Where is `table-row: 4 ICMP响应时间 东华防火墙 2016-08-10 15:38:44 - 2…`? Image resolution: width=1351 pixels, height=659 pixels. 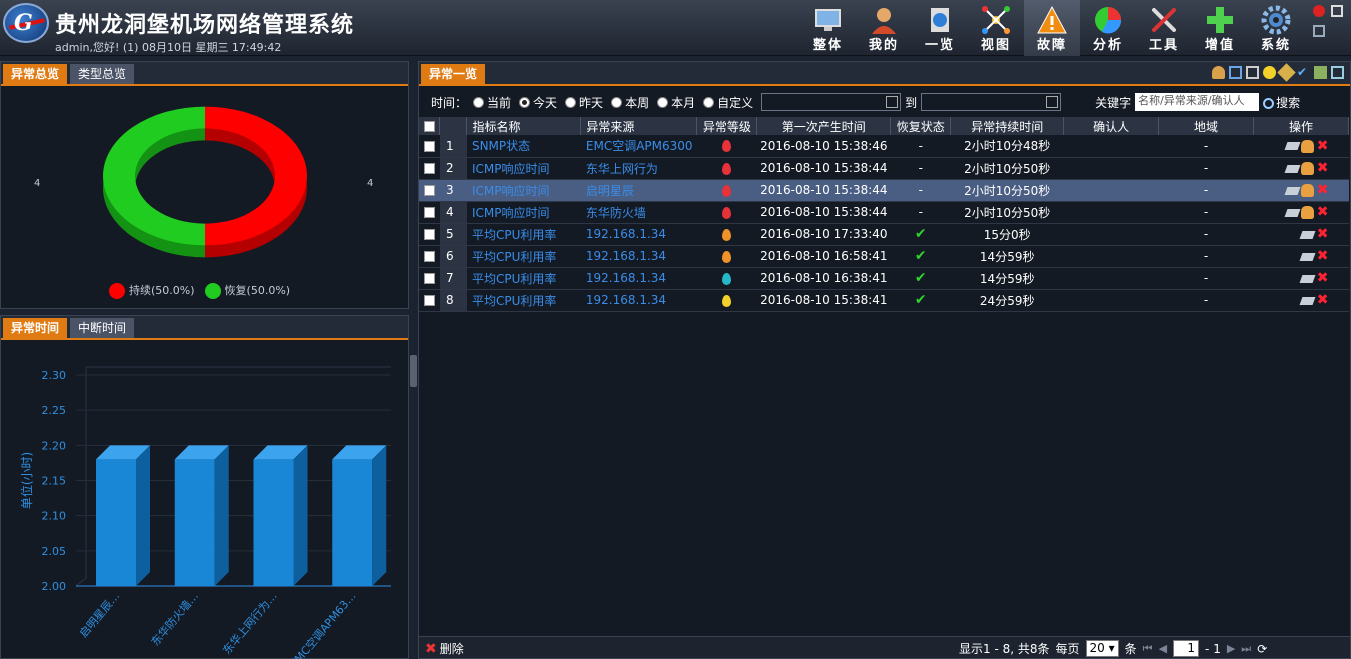 table-row: 4 ICMP响应时间 东华防火墙 2016-08-10 15:38:44 - 2… is located at coordinates (884, 212).